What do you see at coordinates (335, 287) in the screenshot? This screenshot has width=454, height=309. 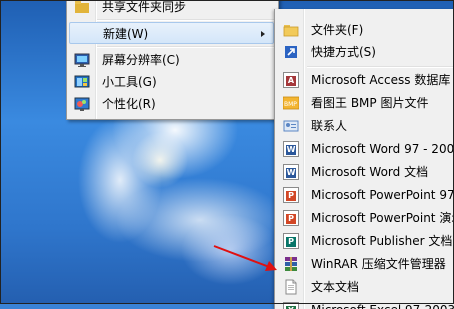 I see `submenu-item-label: 文本文档` at bounding box center [335, 287].